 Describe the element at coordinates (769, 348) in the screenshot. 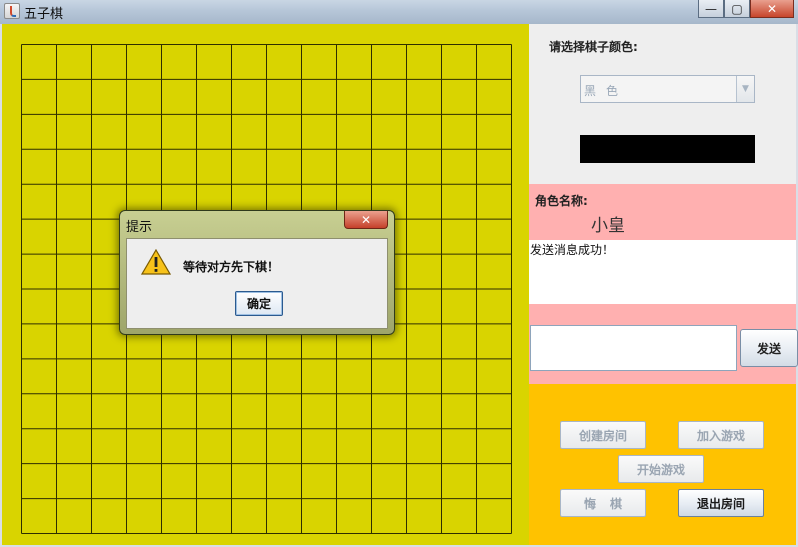

I see `send-button: 发送` at that location.